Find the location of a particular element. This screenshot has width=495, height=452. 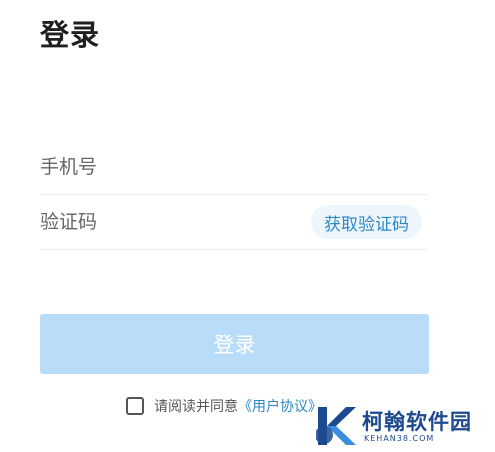

watermark-name: 柯翰软件园 is located at coordinates (417, 421).